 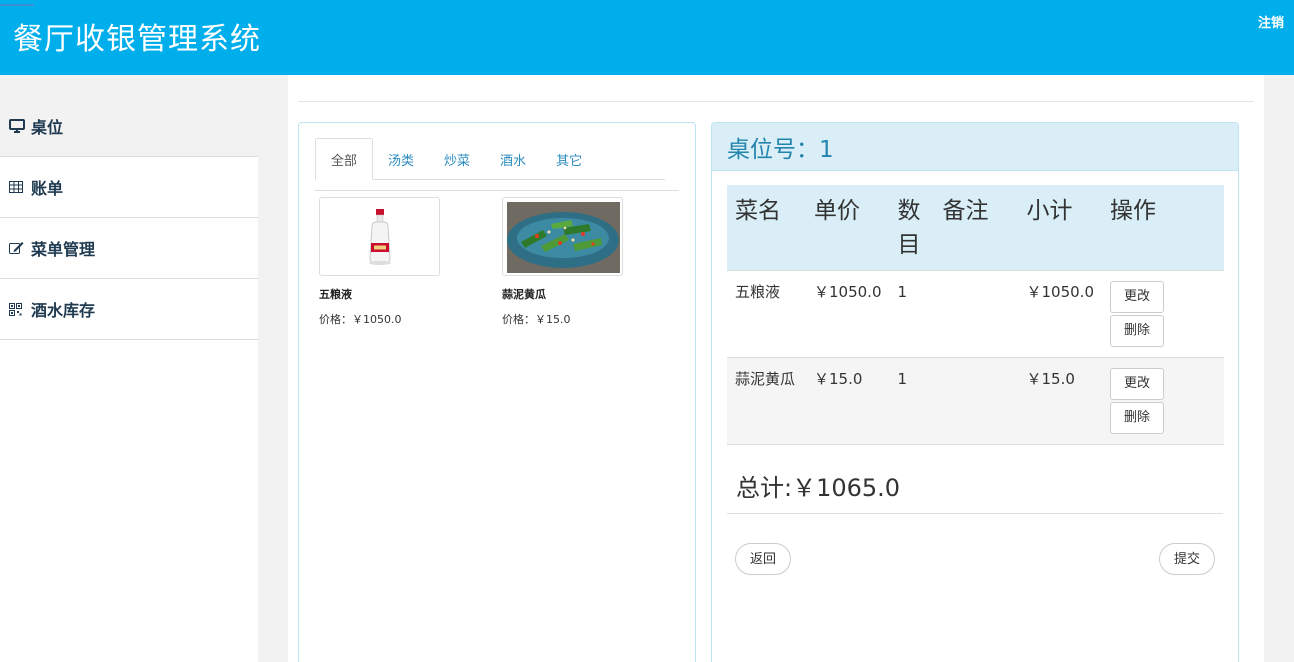 I want to click on tab-all: 全部, so click(x=344, y=159).